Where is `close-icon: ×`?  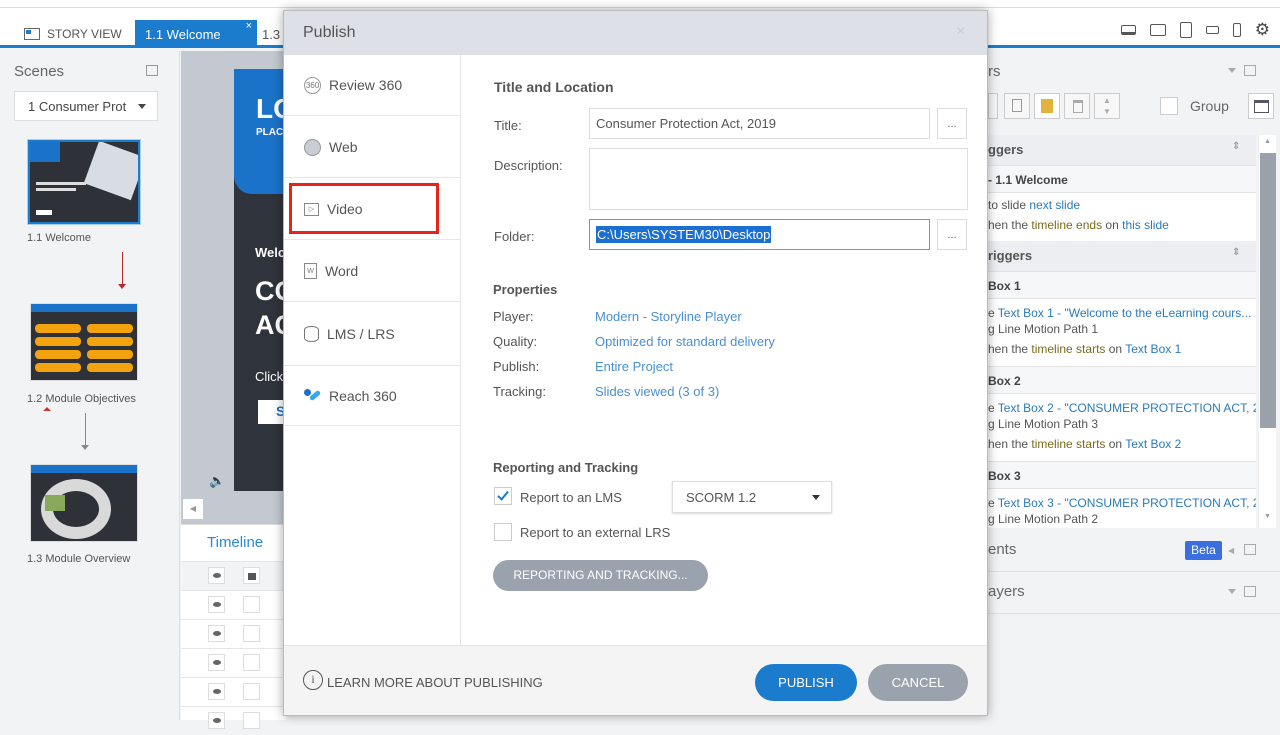
close-icon: × is located at coordinates (960, 32).